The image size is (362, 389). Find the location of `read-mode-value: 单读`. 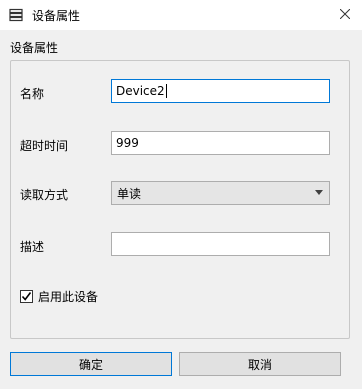

read-mode-value: 单读 is located at coordinates (129, 193).